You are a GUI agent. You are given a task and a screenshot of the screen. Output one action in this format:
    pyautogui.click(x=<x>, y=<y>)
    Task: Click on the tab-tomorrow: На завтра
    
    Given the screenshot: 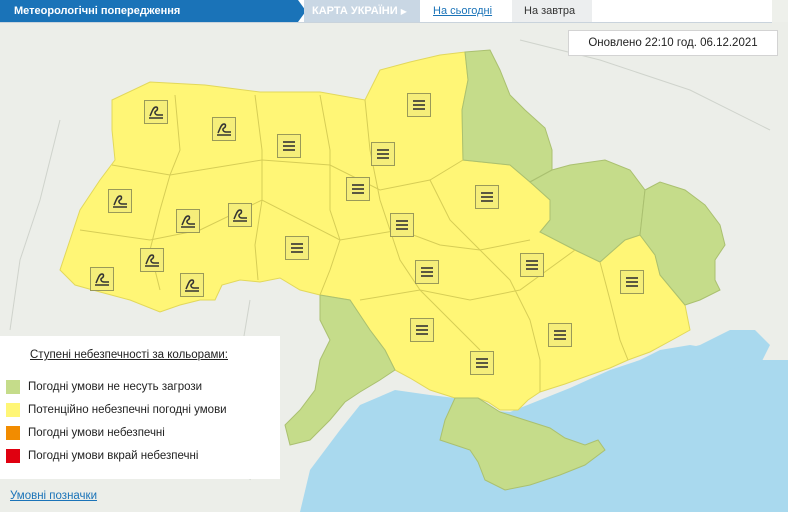 What is the action you would take?
    pyautogui.click(x=552, y=11)
    